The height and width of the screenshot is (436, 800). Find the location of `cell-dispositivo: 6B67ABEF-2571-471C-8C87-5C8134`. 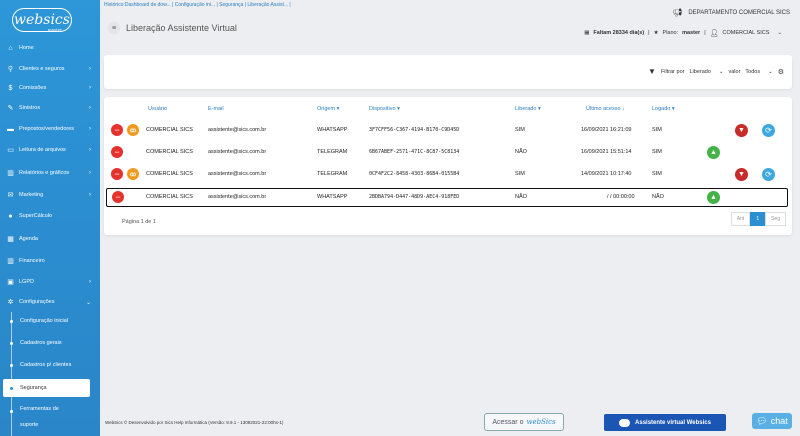

cell-dispositivo: 6B67ABEF-2571-471C-8C87-5C8134 is located at coordinates (414, 152).